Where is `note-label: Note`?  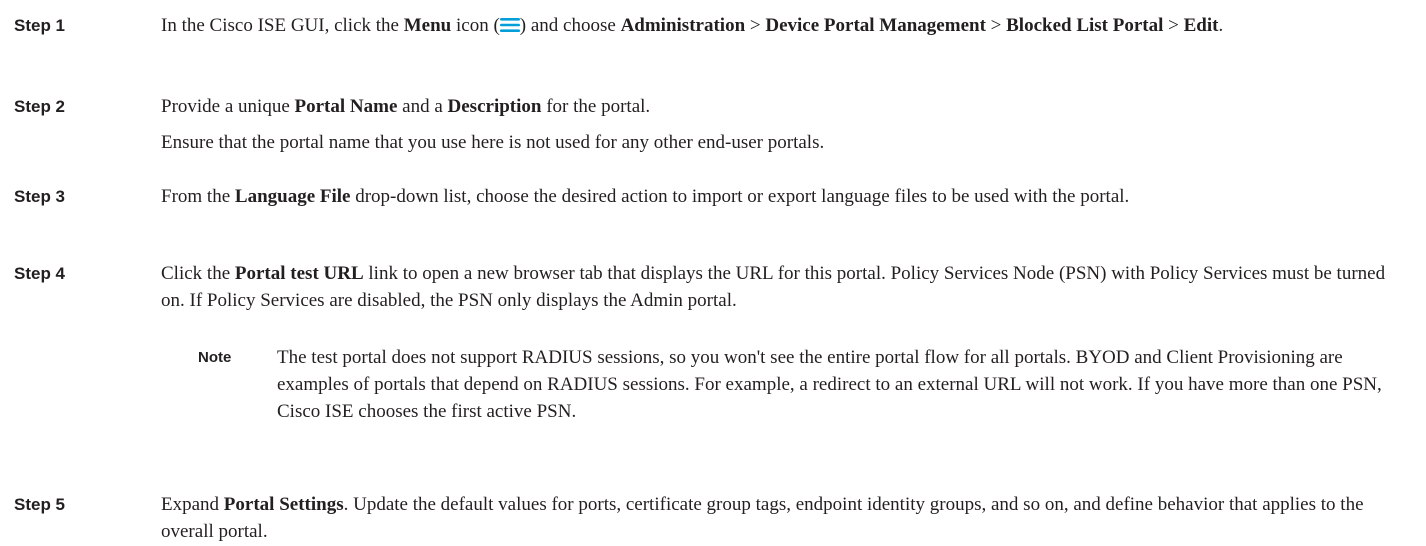 note-label: Note is located at coordinates (215, 357).